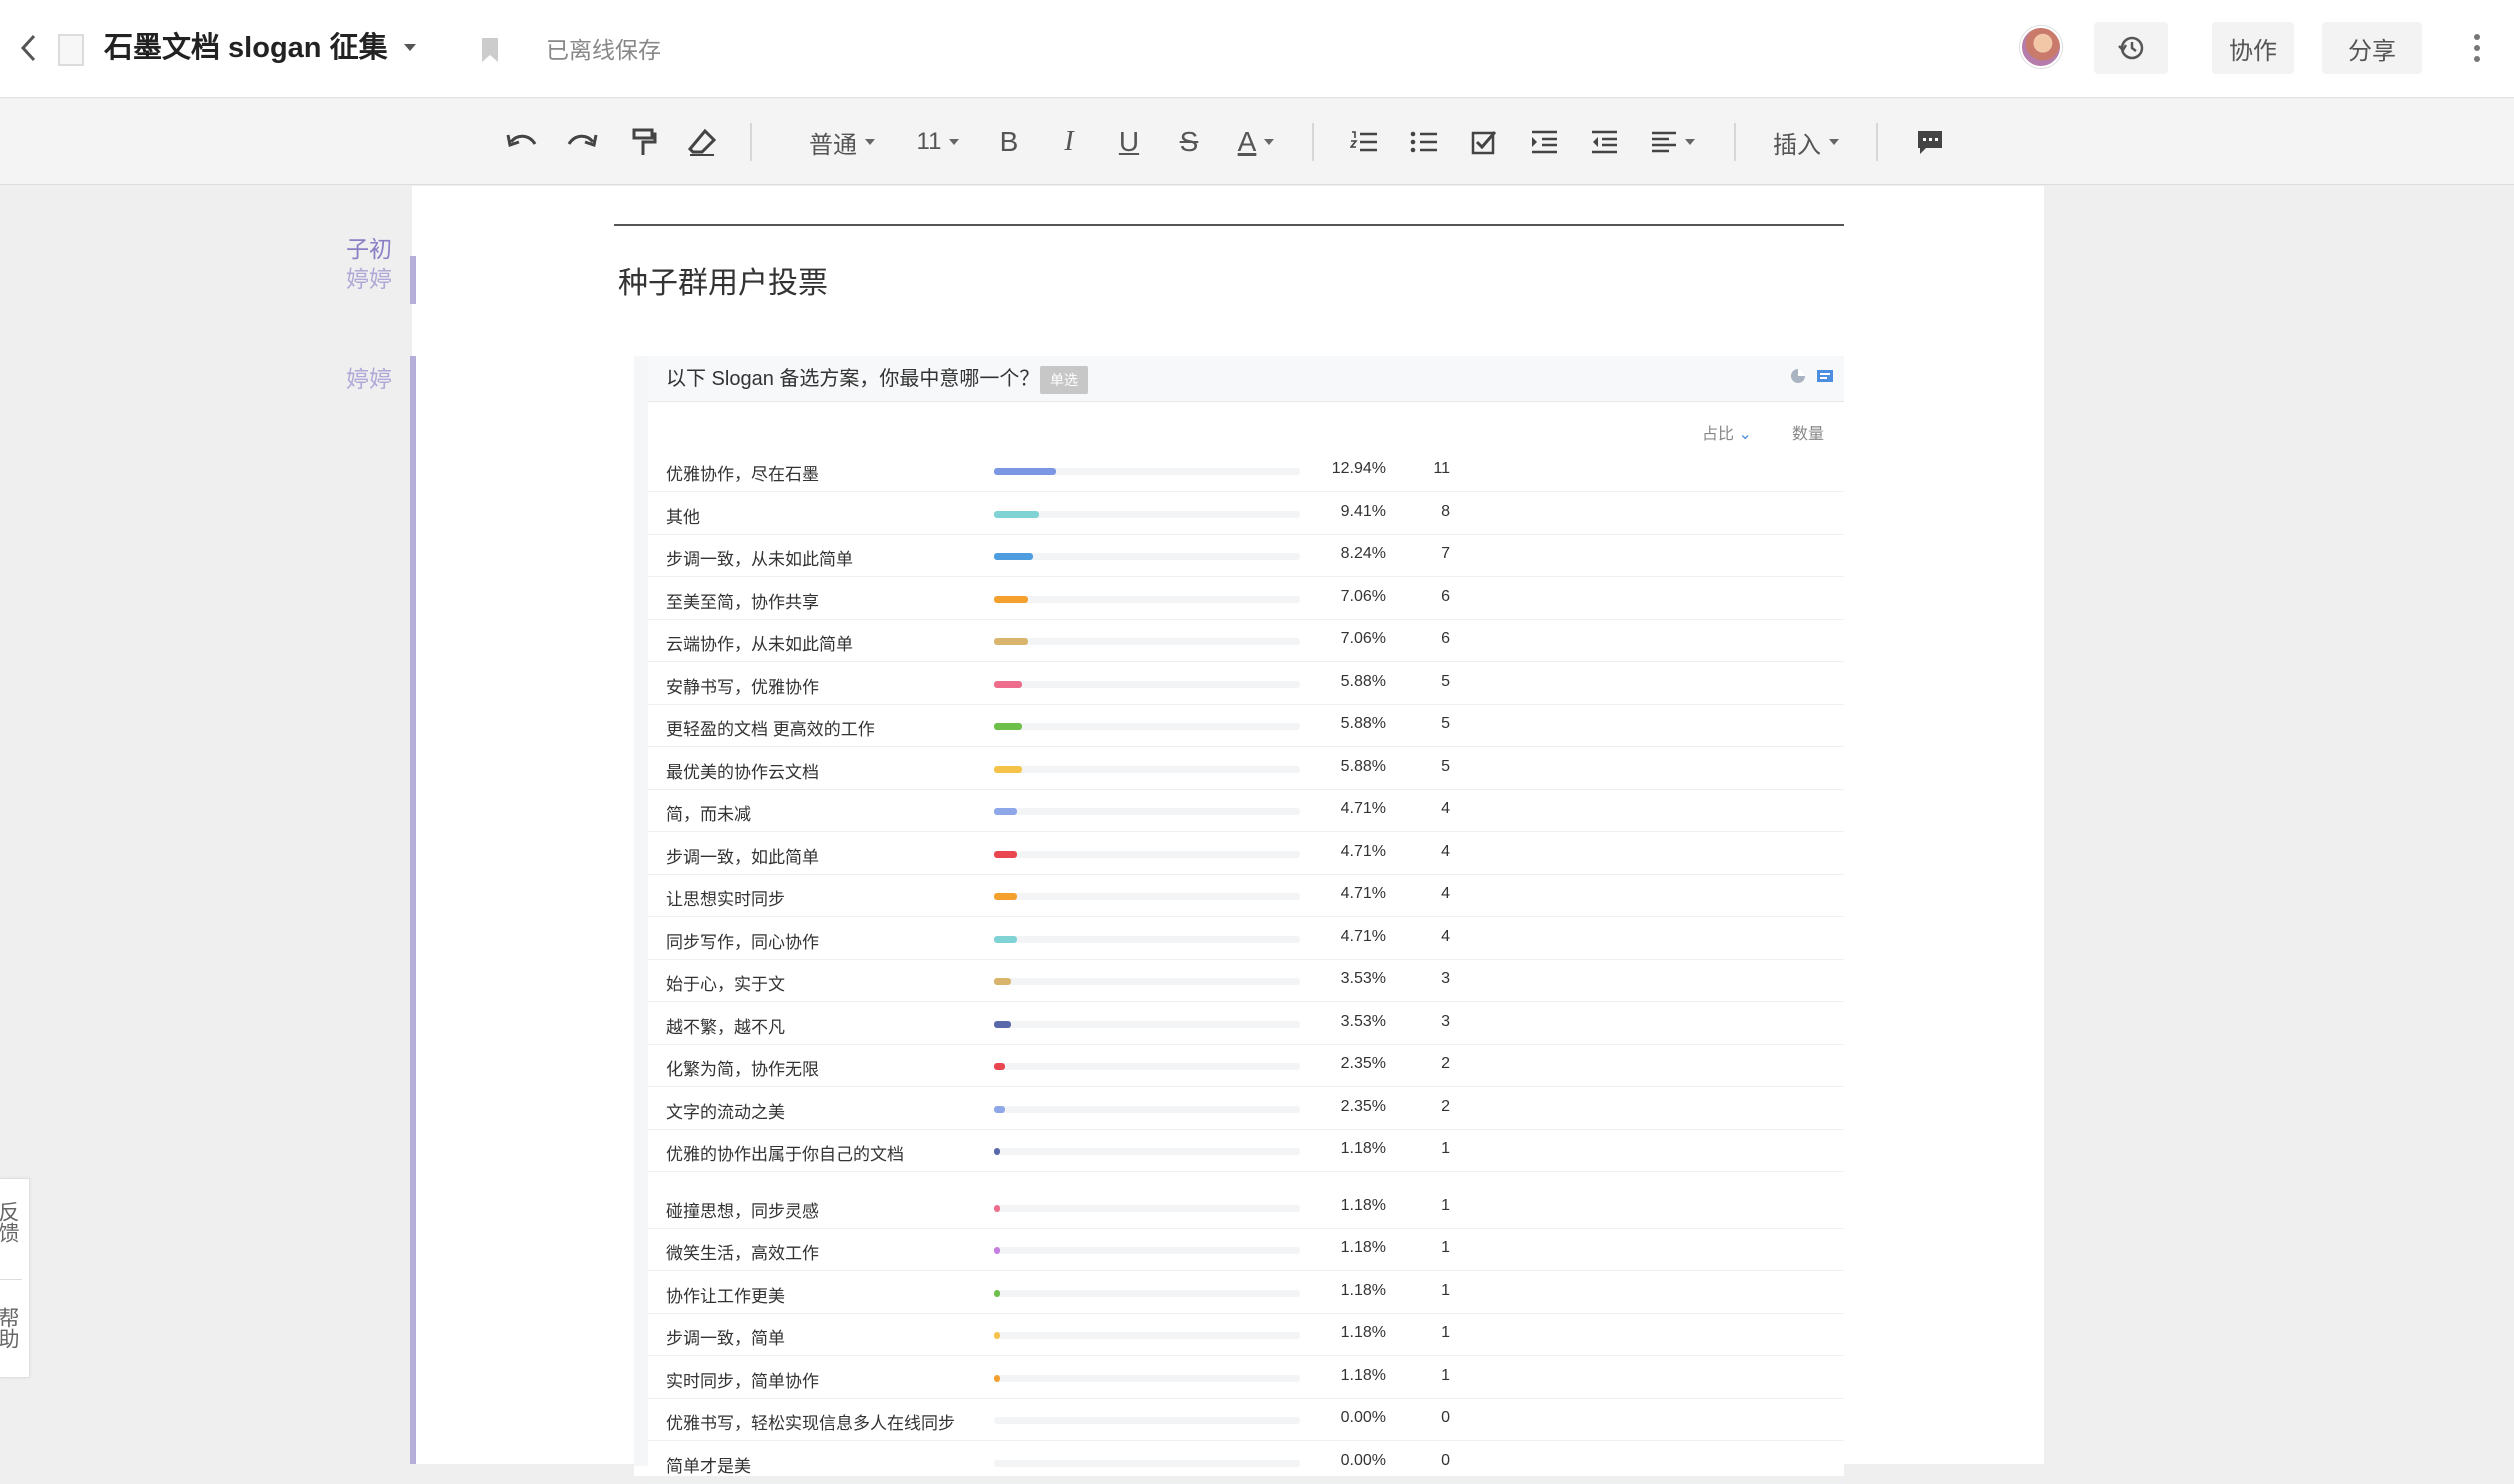  What do you see at coordinates (1129, 142) in the screenshot?
I see `underline-icon: U` at bounding box center [1129, 142].